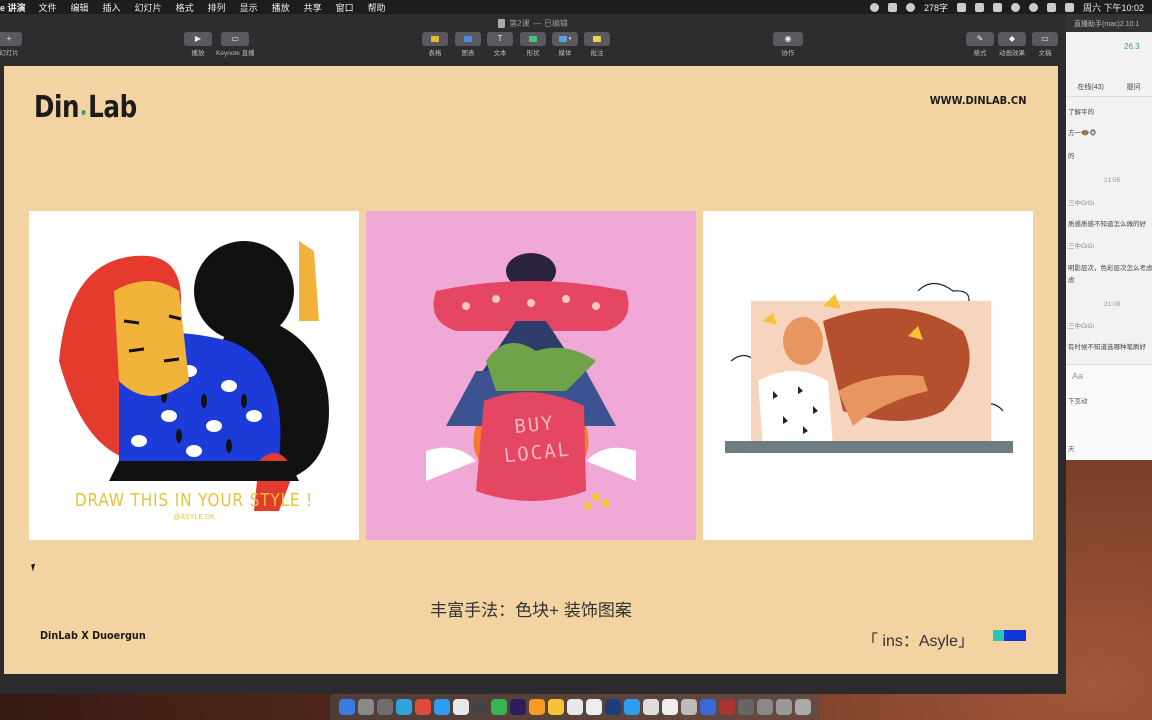 This screenshot has height=720, width=1152. I want to click on menu-window: 窗口, so click(345, 7).